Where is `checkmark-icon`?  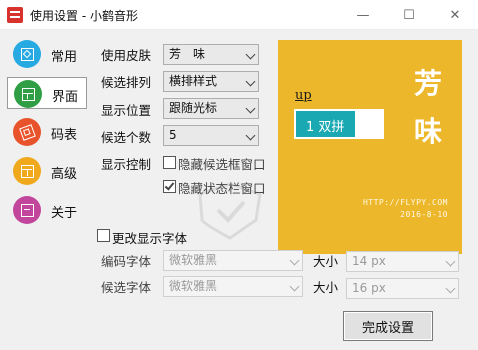
checkmark-icon is located at coordinates (169, 185).